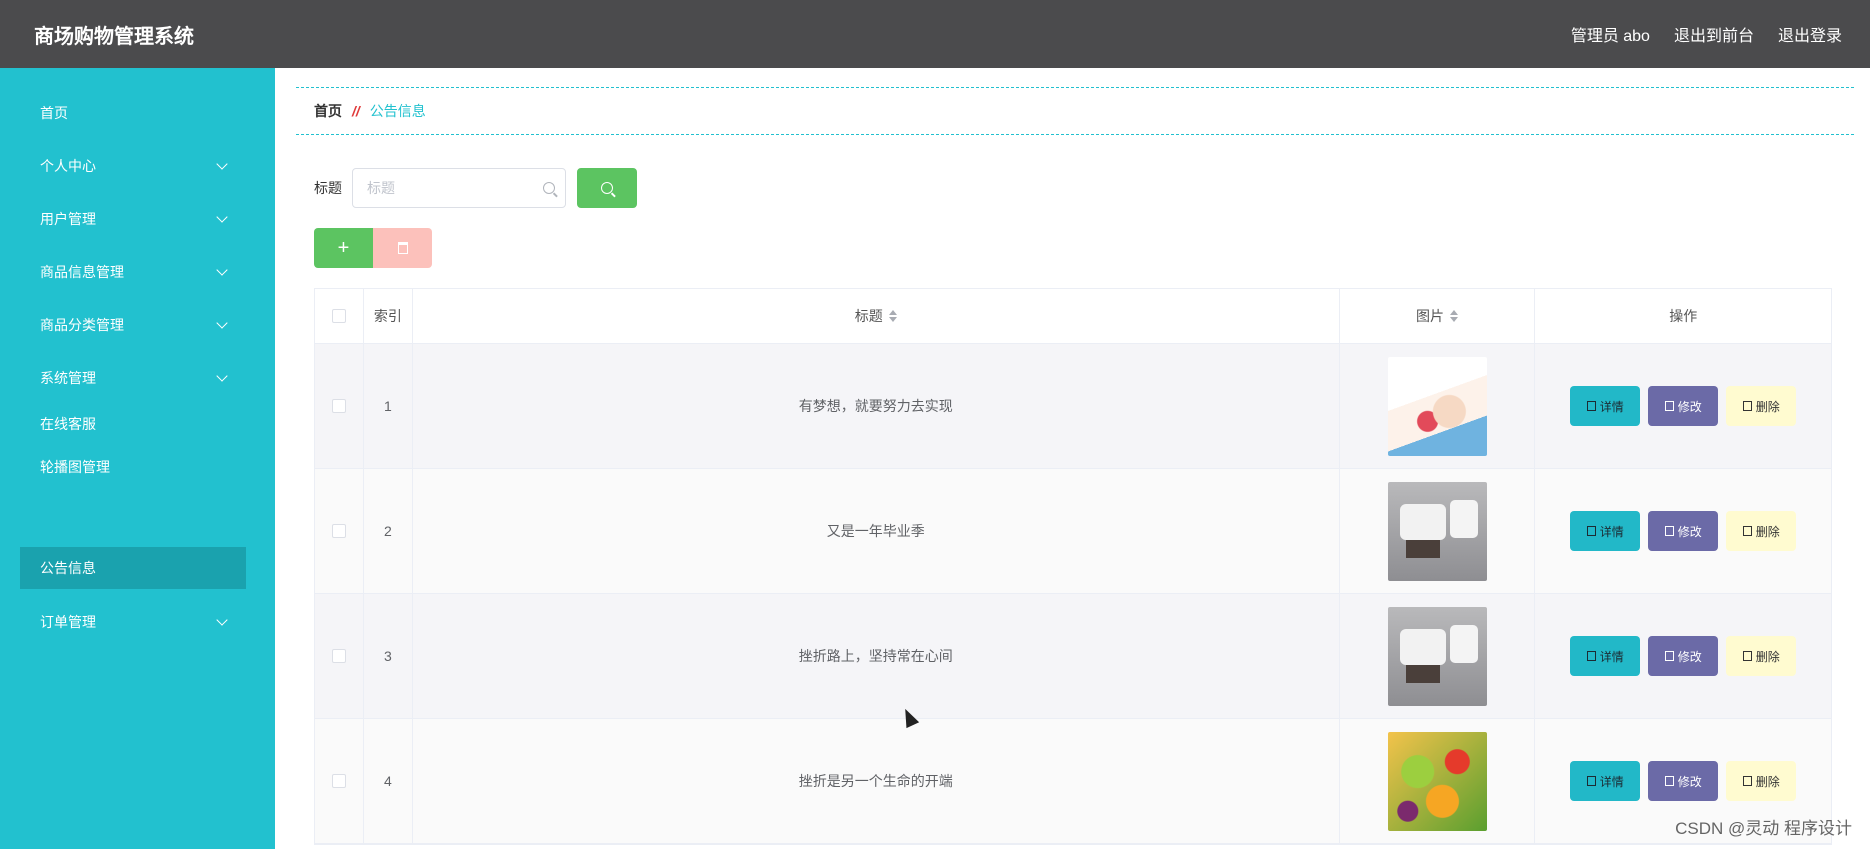  What do you see at coordinates (1438, 316) in the screenshot?
I see `column-image: 图片` at bounding box center [1438, 316].